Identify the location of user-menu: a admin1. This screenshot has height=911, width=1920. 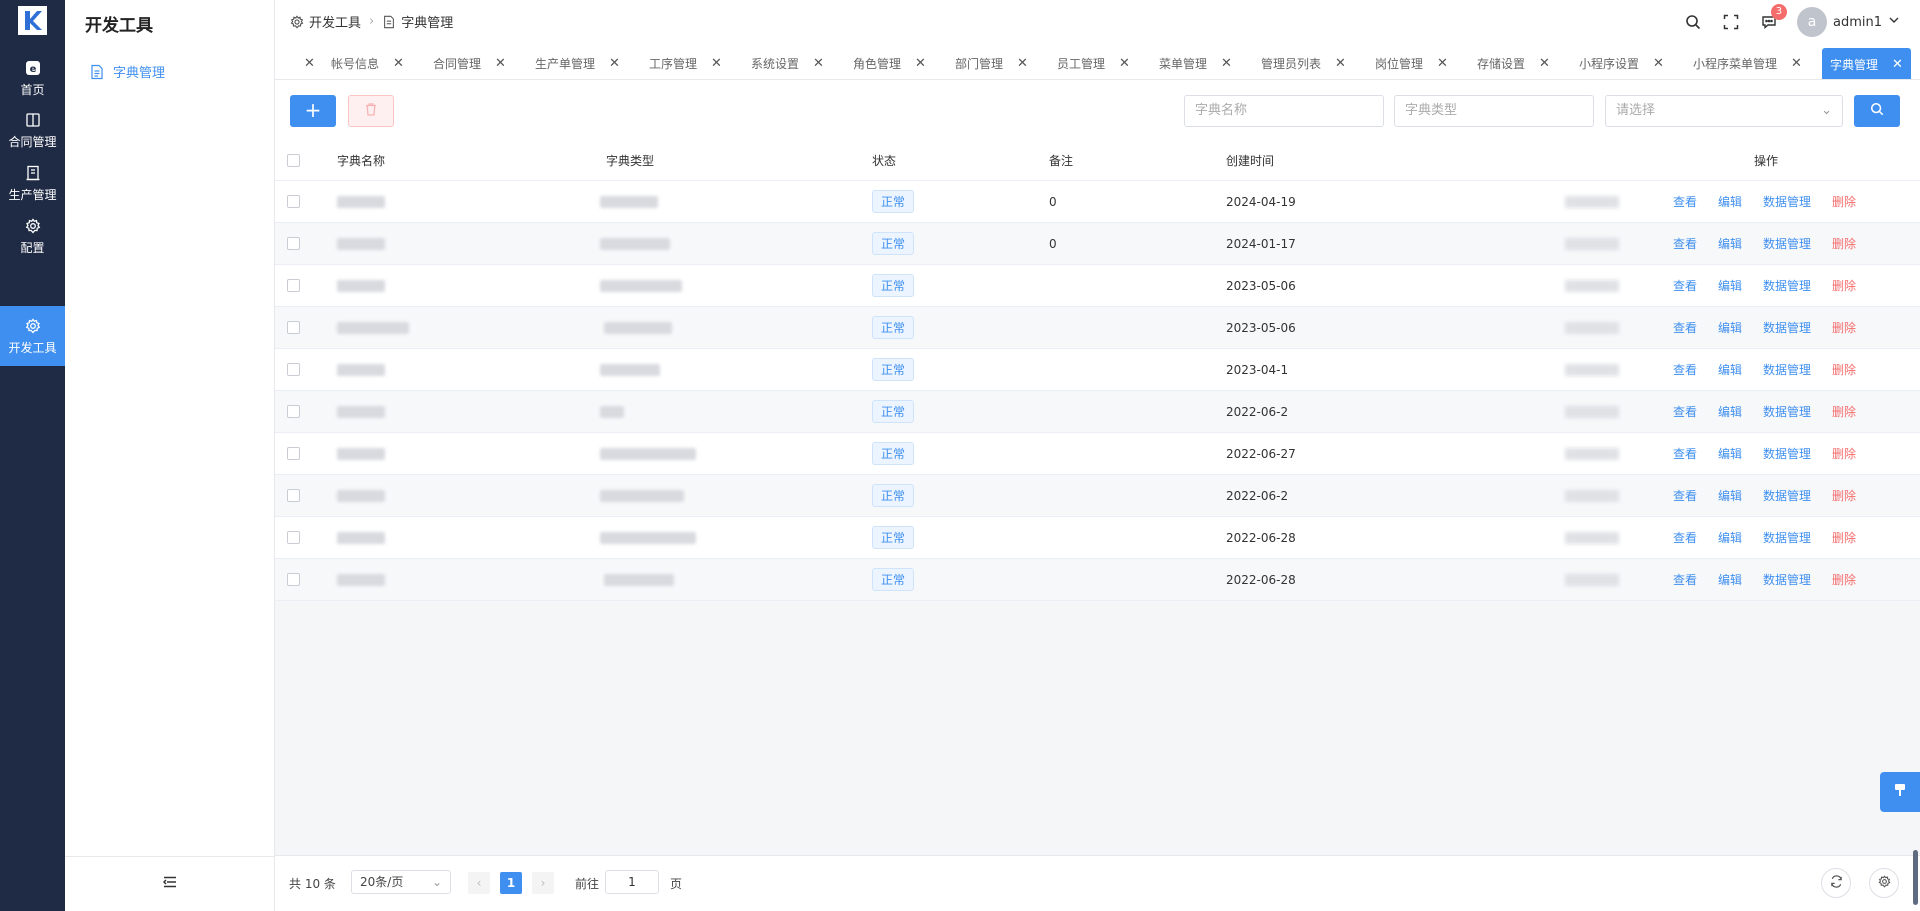
(1848, 22).